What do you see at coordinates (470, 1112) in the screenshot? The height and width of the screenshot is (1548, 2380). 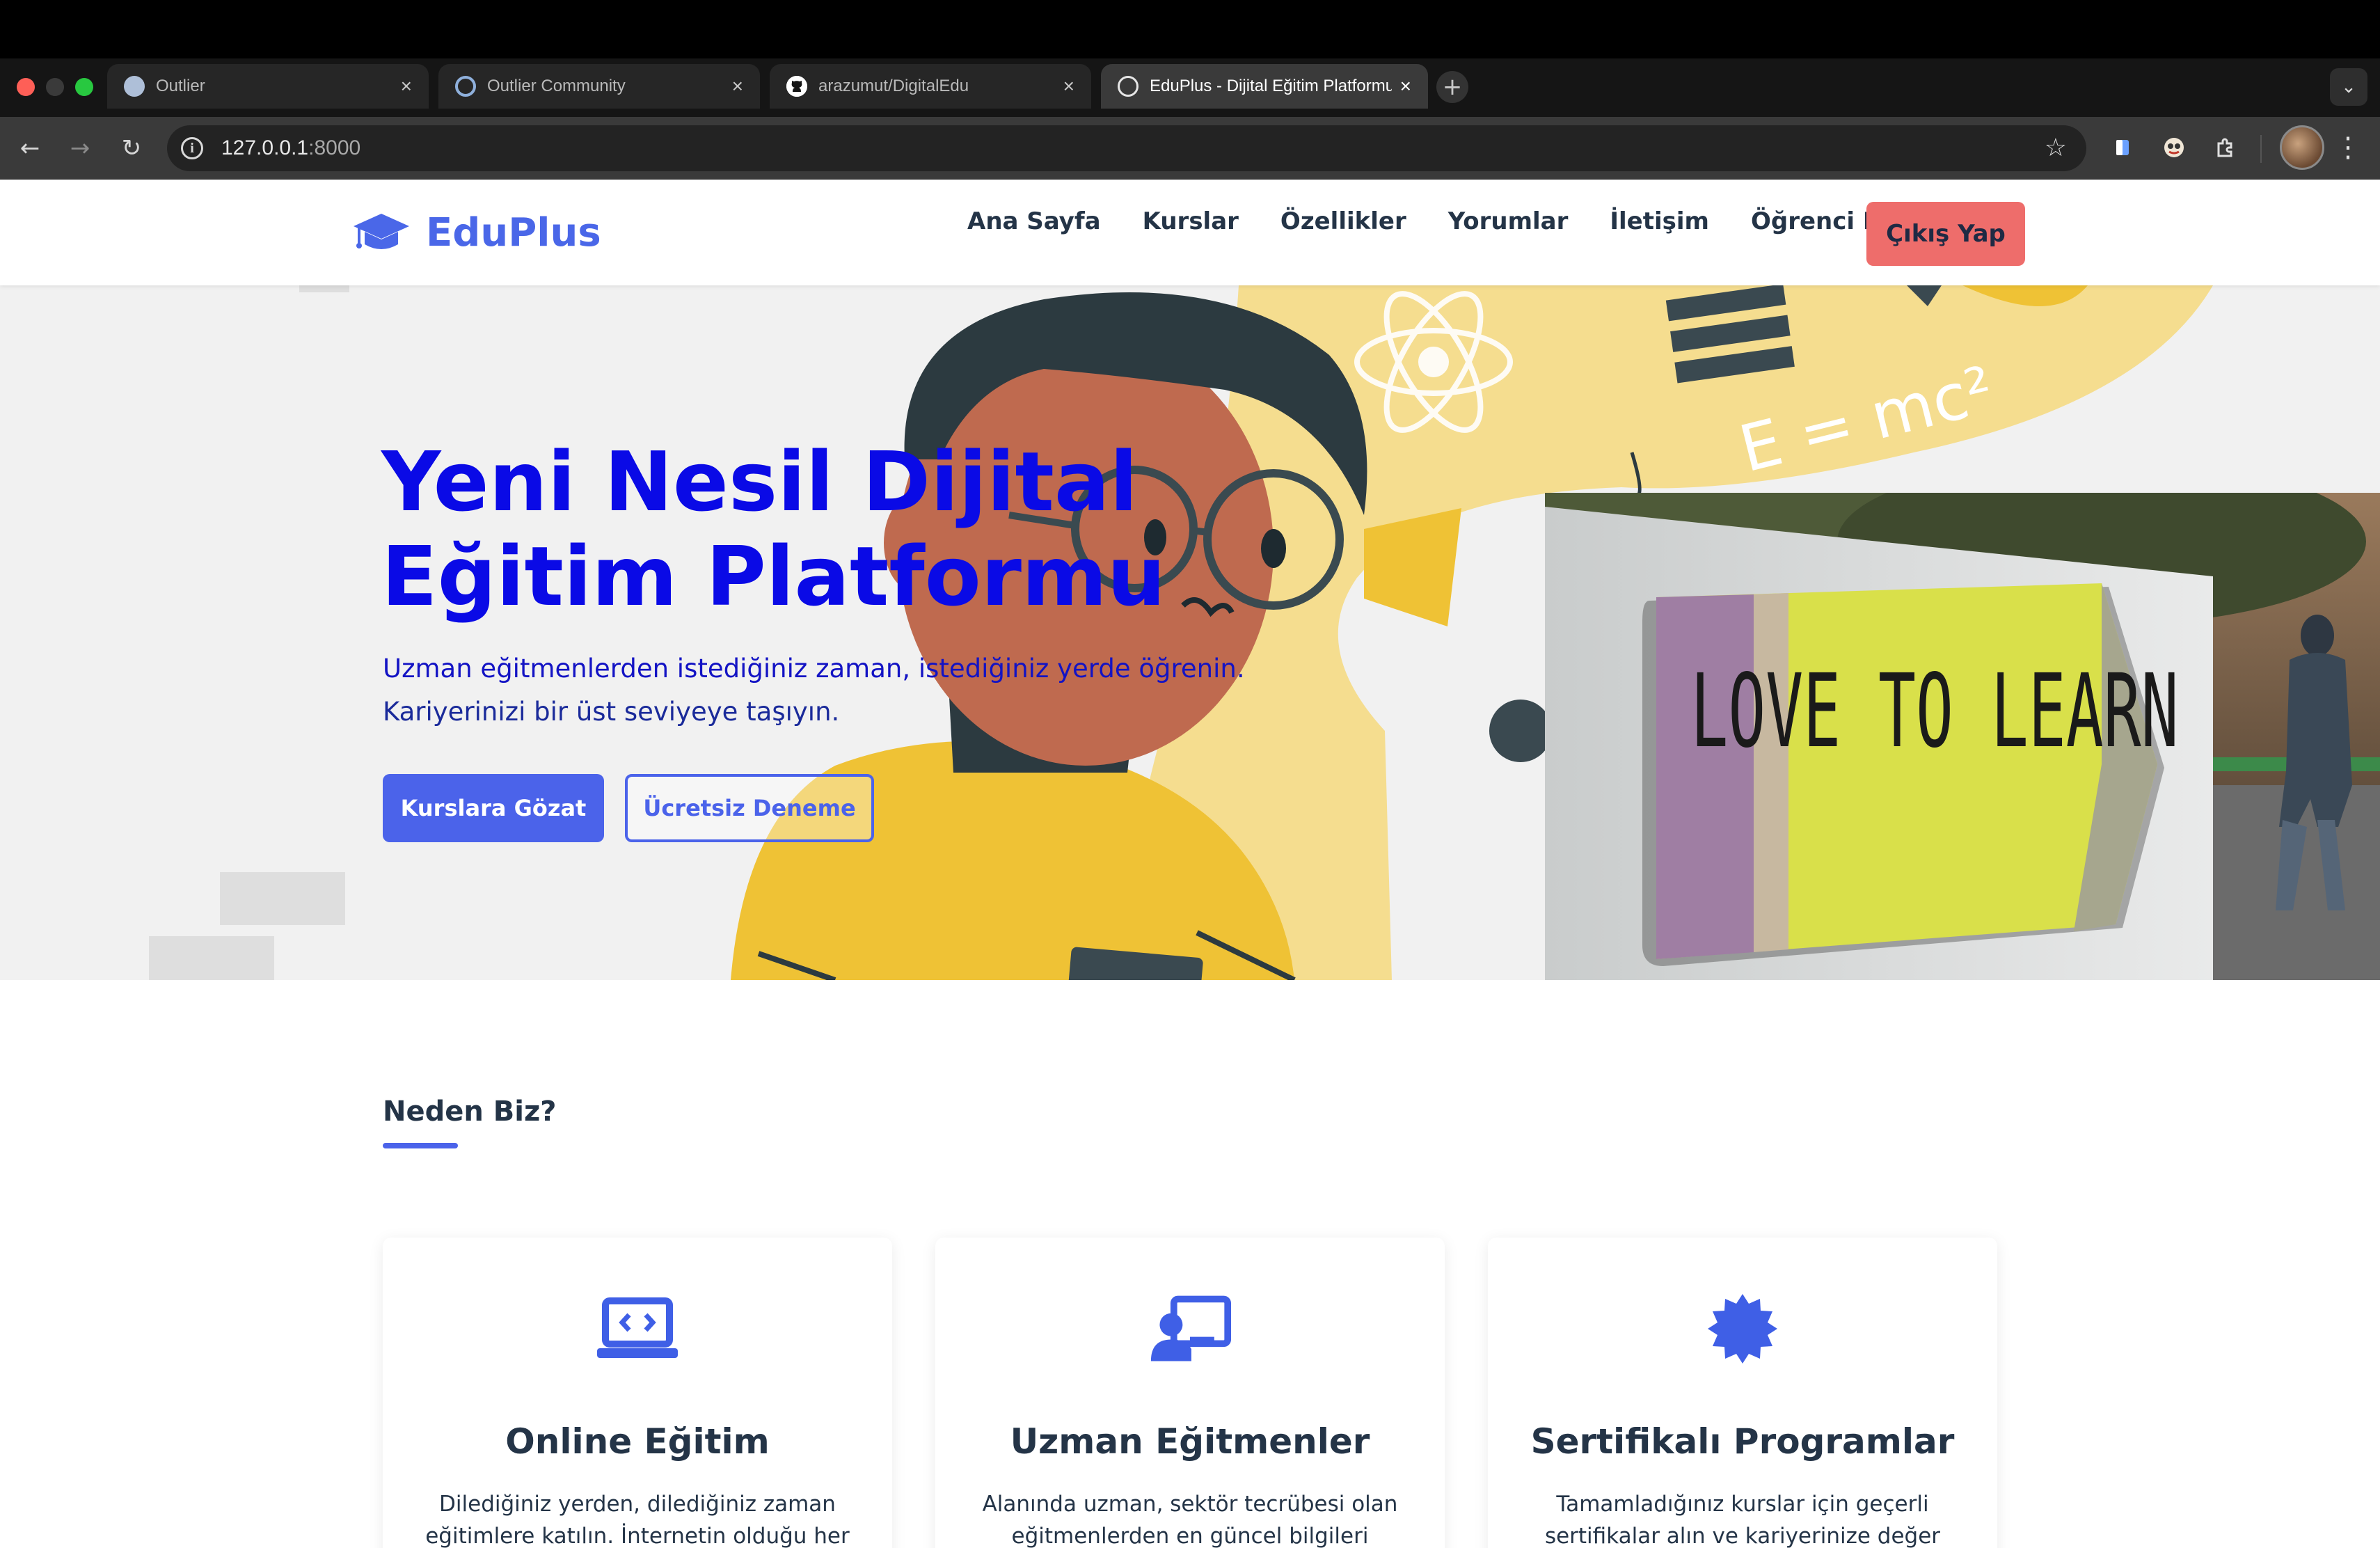 I see `why-us-title: Neden Biz?` at bounding box center [470, 1112].